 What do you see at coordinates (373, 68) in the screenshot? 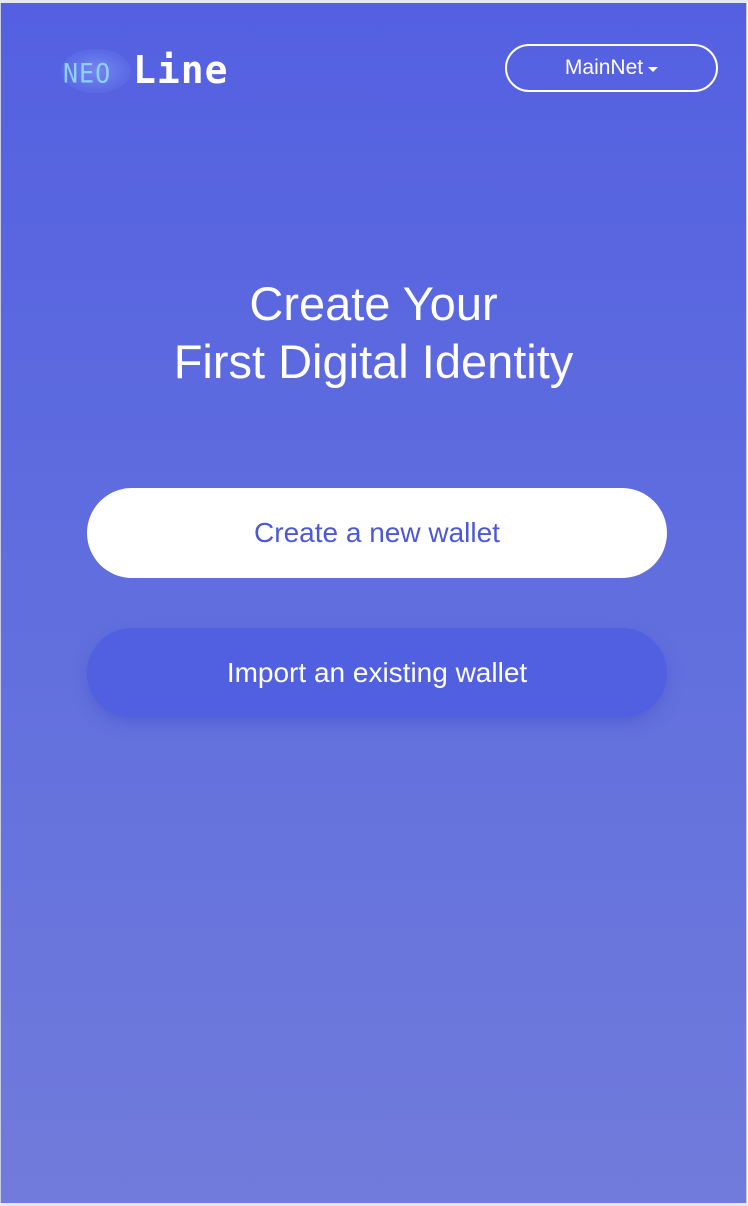
I see `header: NEO Line MainNet` at bounding box center [373, 68].